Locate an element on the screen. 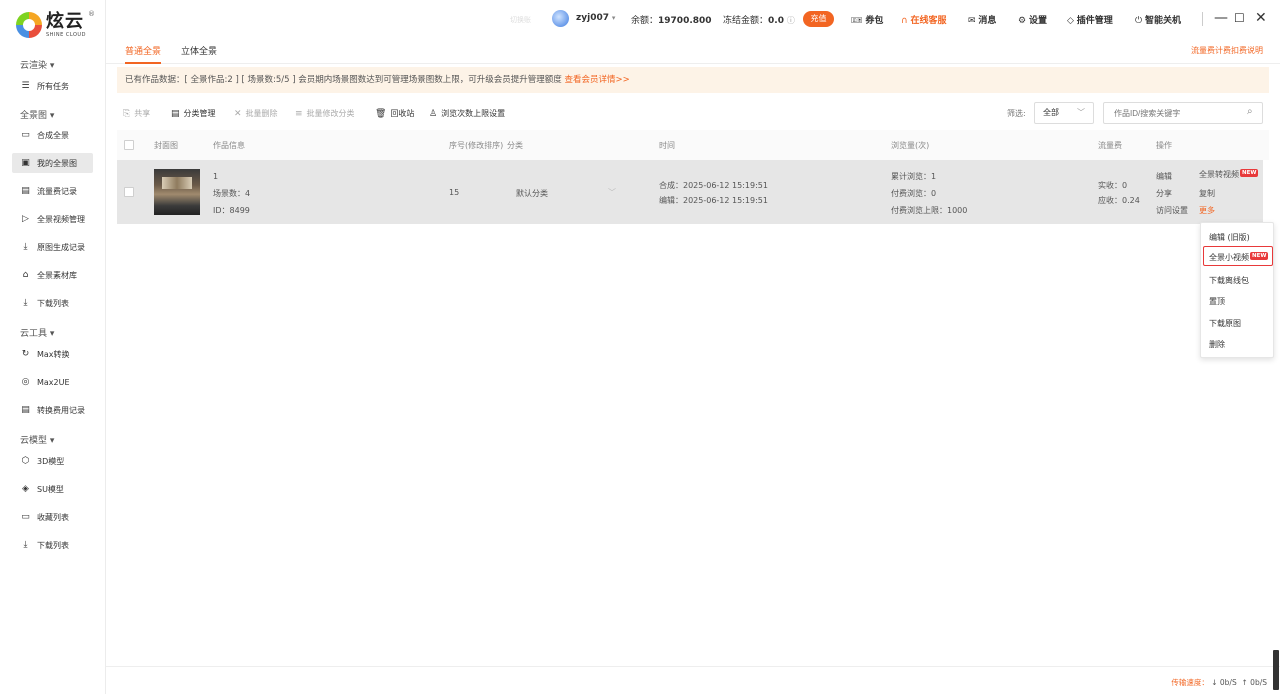 The height and width of the screenshot is (694, 1280). recharge-button: 充值 is located at coordinates (818, 19).